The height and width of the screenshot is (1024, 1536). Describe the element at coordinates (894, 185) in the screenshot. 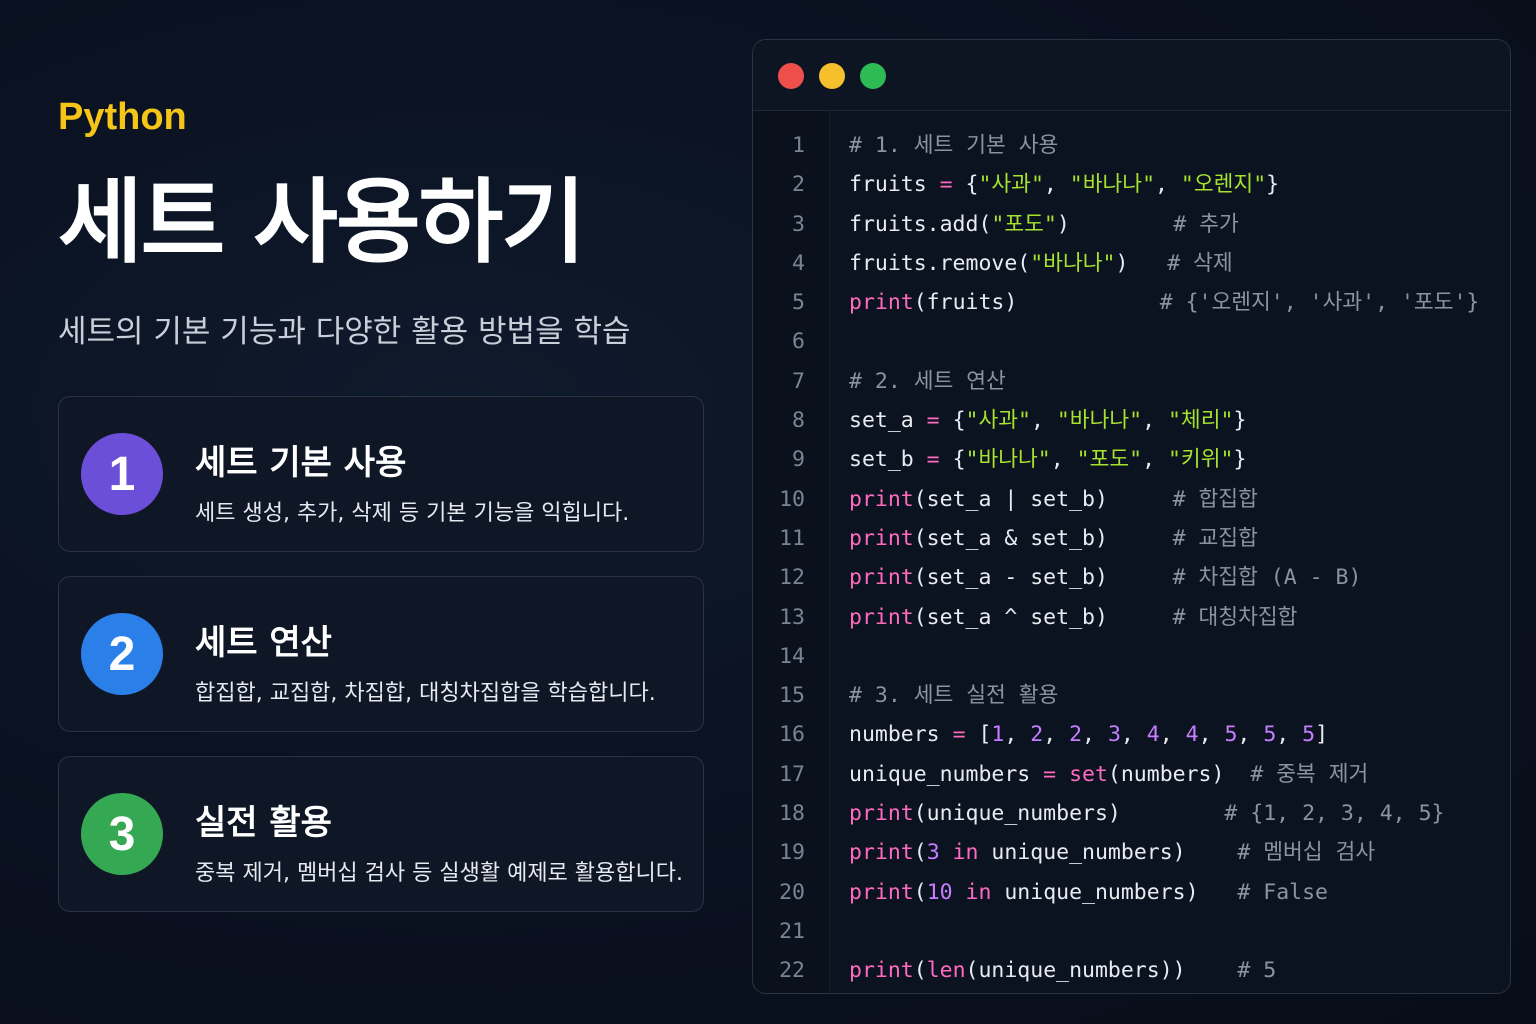

I see `code-token: fruits` at that location.